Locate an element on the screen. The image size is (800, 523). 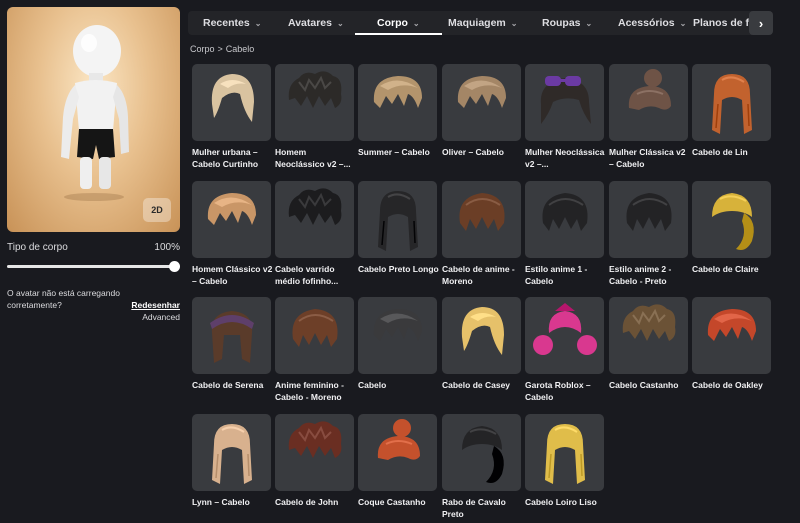
hair-item-card: Homem Clássico v2 – Cabelo is located at coordinates (232, 234).